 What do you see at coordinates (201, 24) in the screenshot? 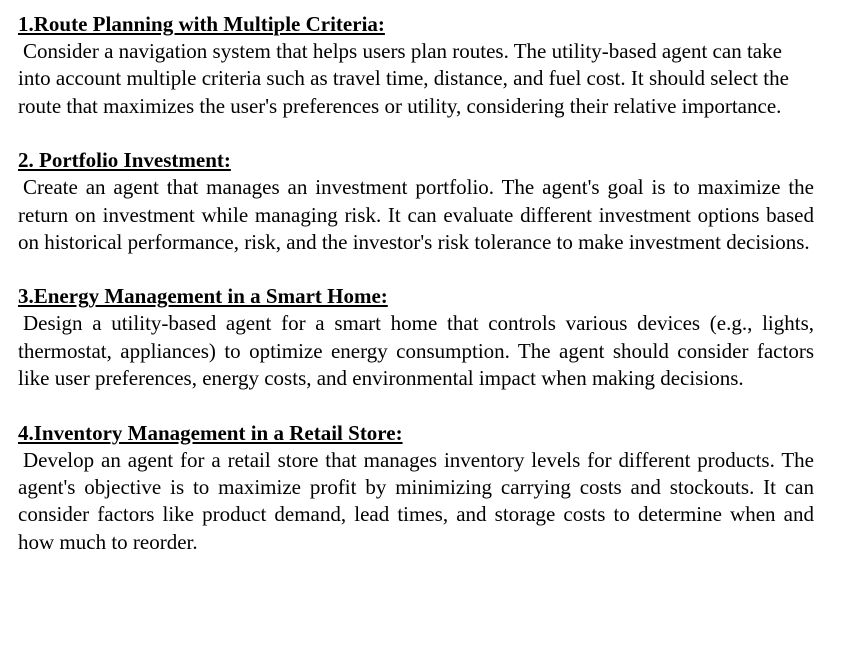
I see `section-heading: 1.Route Planning with Multiple Criteria:` at bounding box center [201, 24].